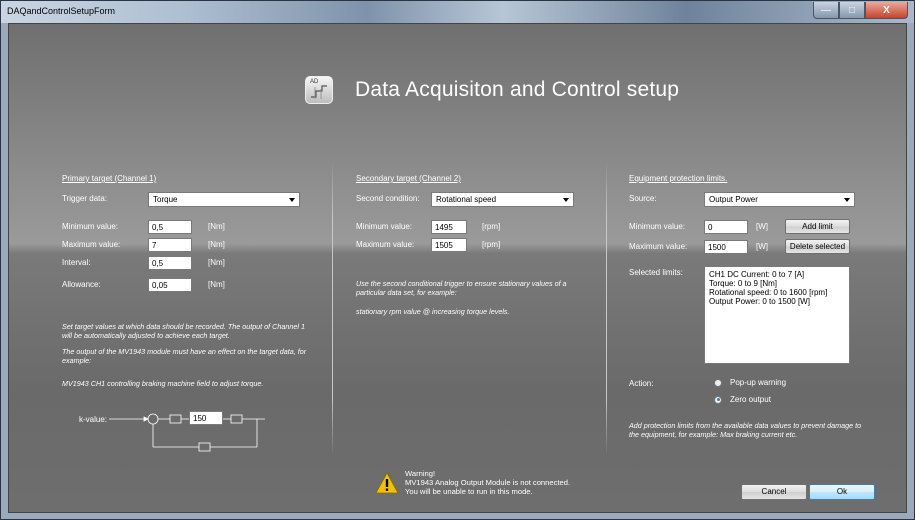 The image size is (915, 520). Describe the element at coordinates (387, 483) in the screenshot. I see `warning-icon` at that location.